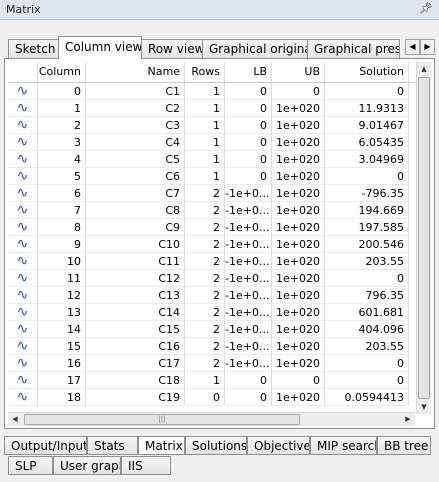 The width and height of the screenshot is (439, 482). What do you see at coordinates (135, 244) in the screenshot?
I see `cell-name: C10` at bounding box center [135, 244].